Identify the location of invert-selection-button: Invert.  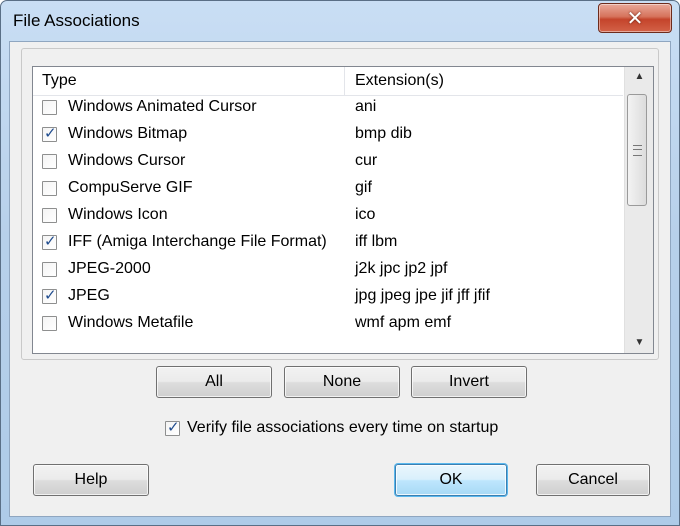
(469, 382).